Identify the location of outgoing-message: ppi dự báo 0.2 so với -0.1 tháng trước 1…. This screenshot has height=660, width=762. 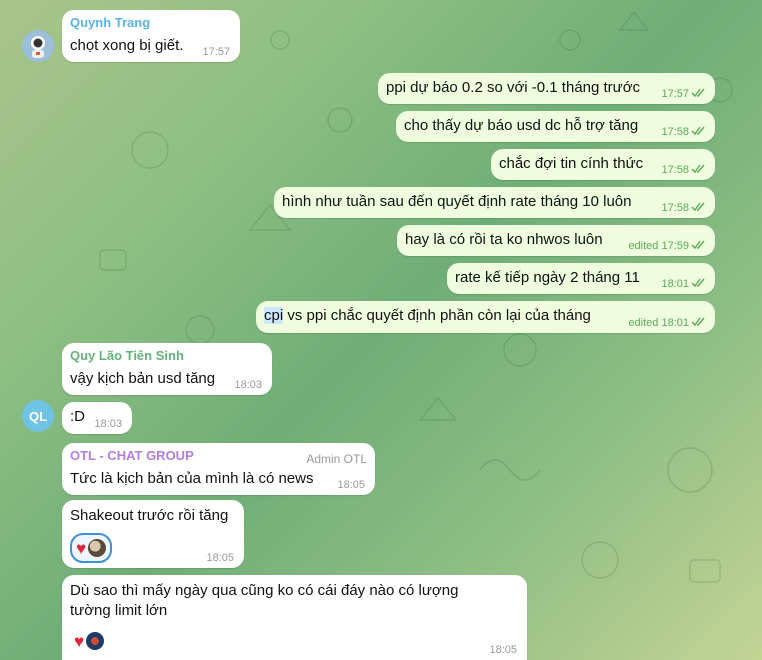
(546, 88).